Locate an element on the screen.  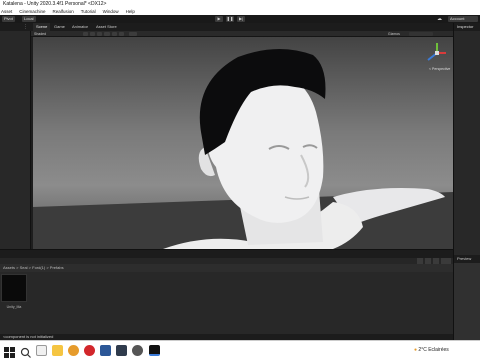
menu-item-realfusion: Realfusion is located at coordinates (63, 11).